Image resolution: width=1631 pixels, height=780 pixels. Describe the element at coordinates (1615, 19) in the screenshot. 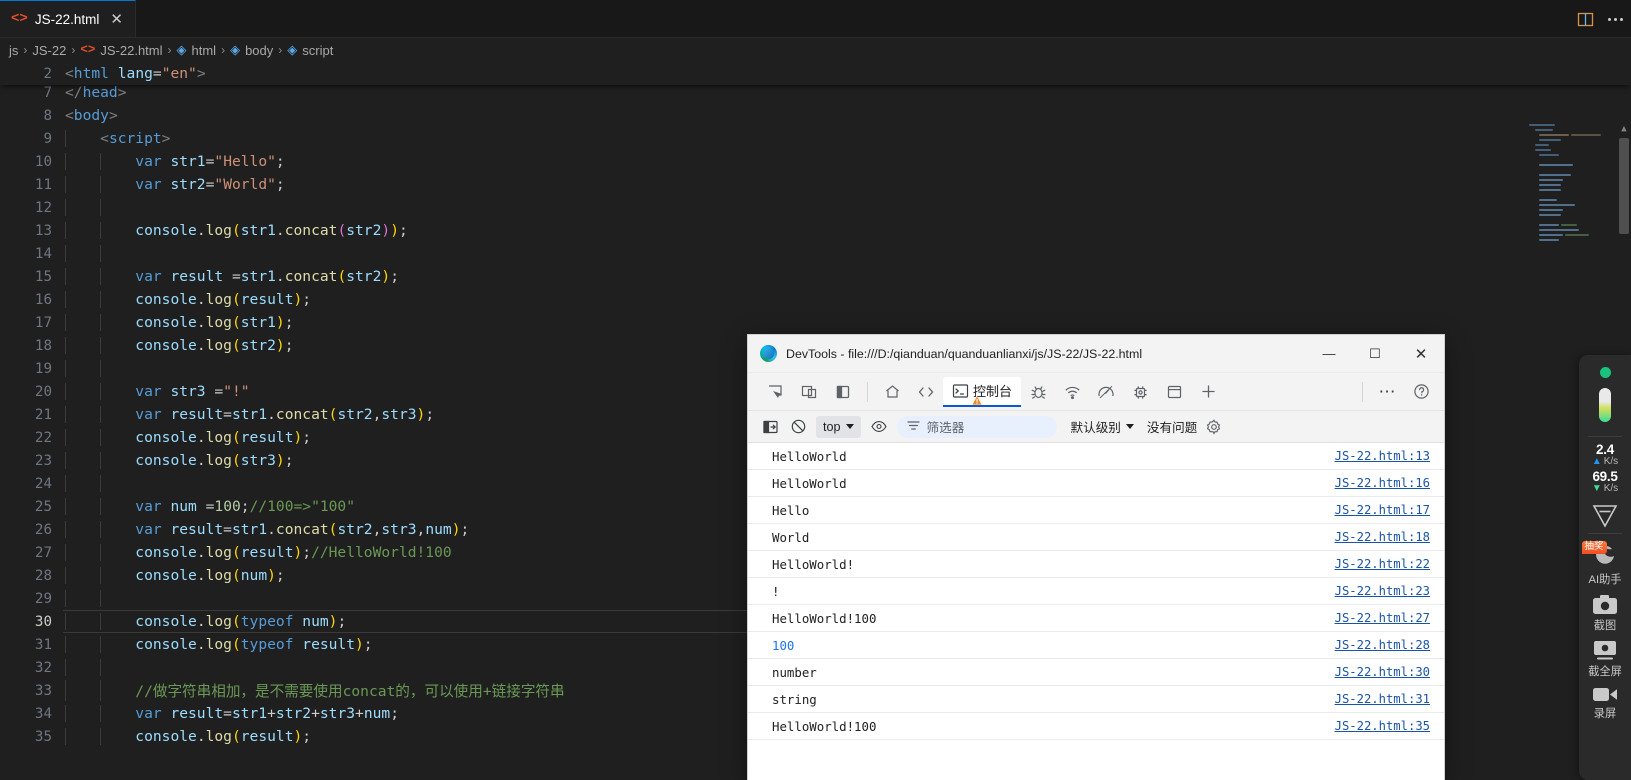

I see `more-actions-icon` at that location.